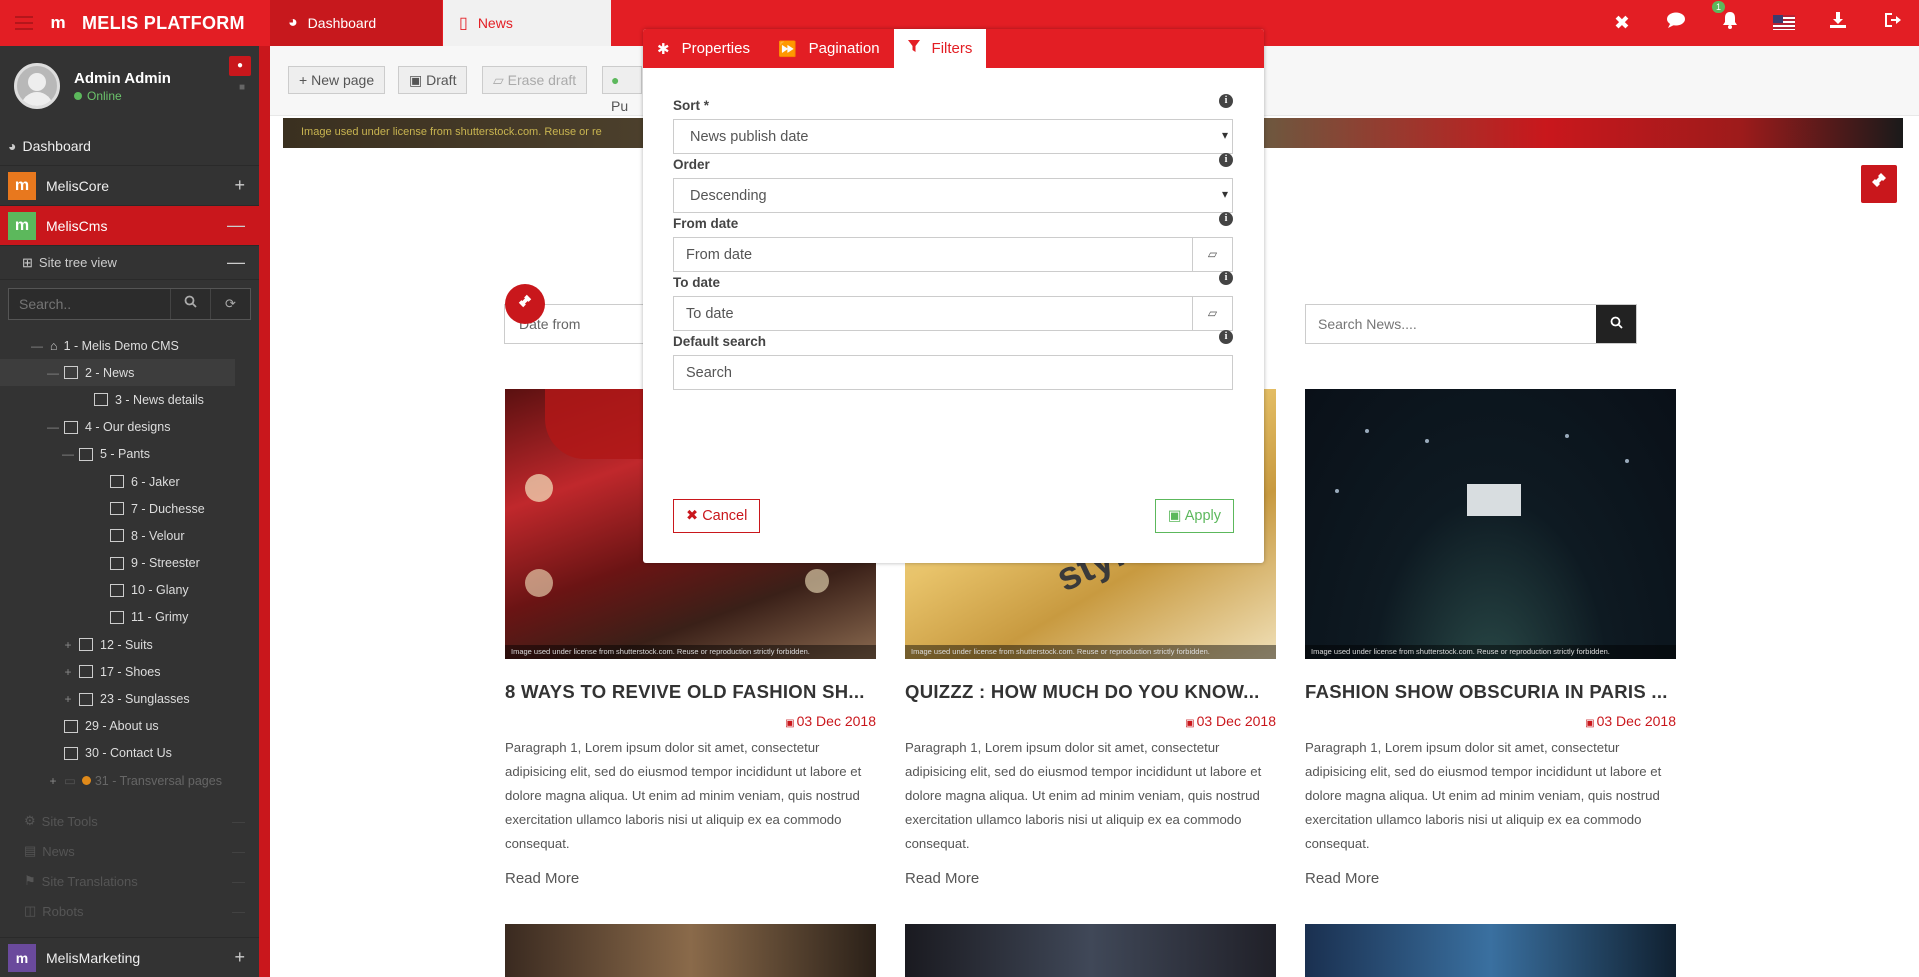 This screenshot has height=977, width=1919. Describe the element at coordinates (129, 427) in the screenshot. I see `tree-node: — 4 - Our designs` at that location.